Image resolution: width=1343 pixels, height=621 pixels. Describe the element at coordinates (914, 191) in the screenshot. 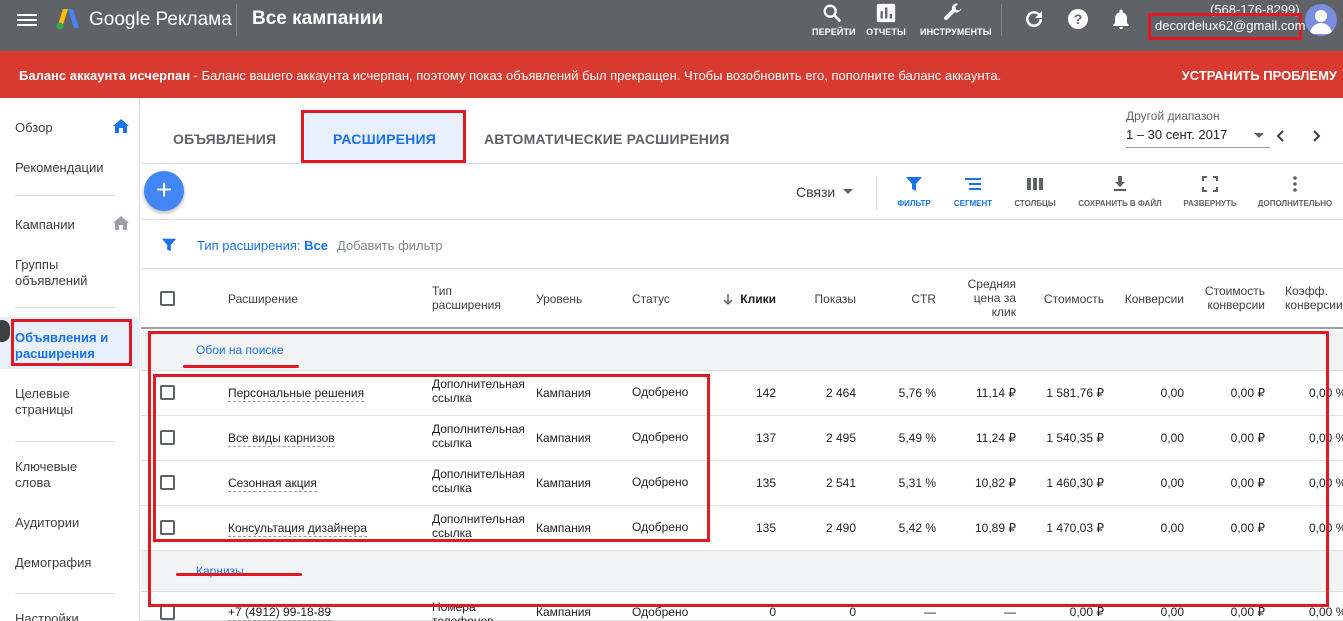

I see `filter-button: ФИЛЬТР` at that location.